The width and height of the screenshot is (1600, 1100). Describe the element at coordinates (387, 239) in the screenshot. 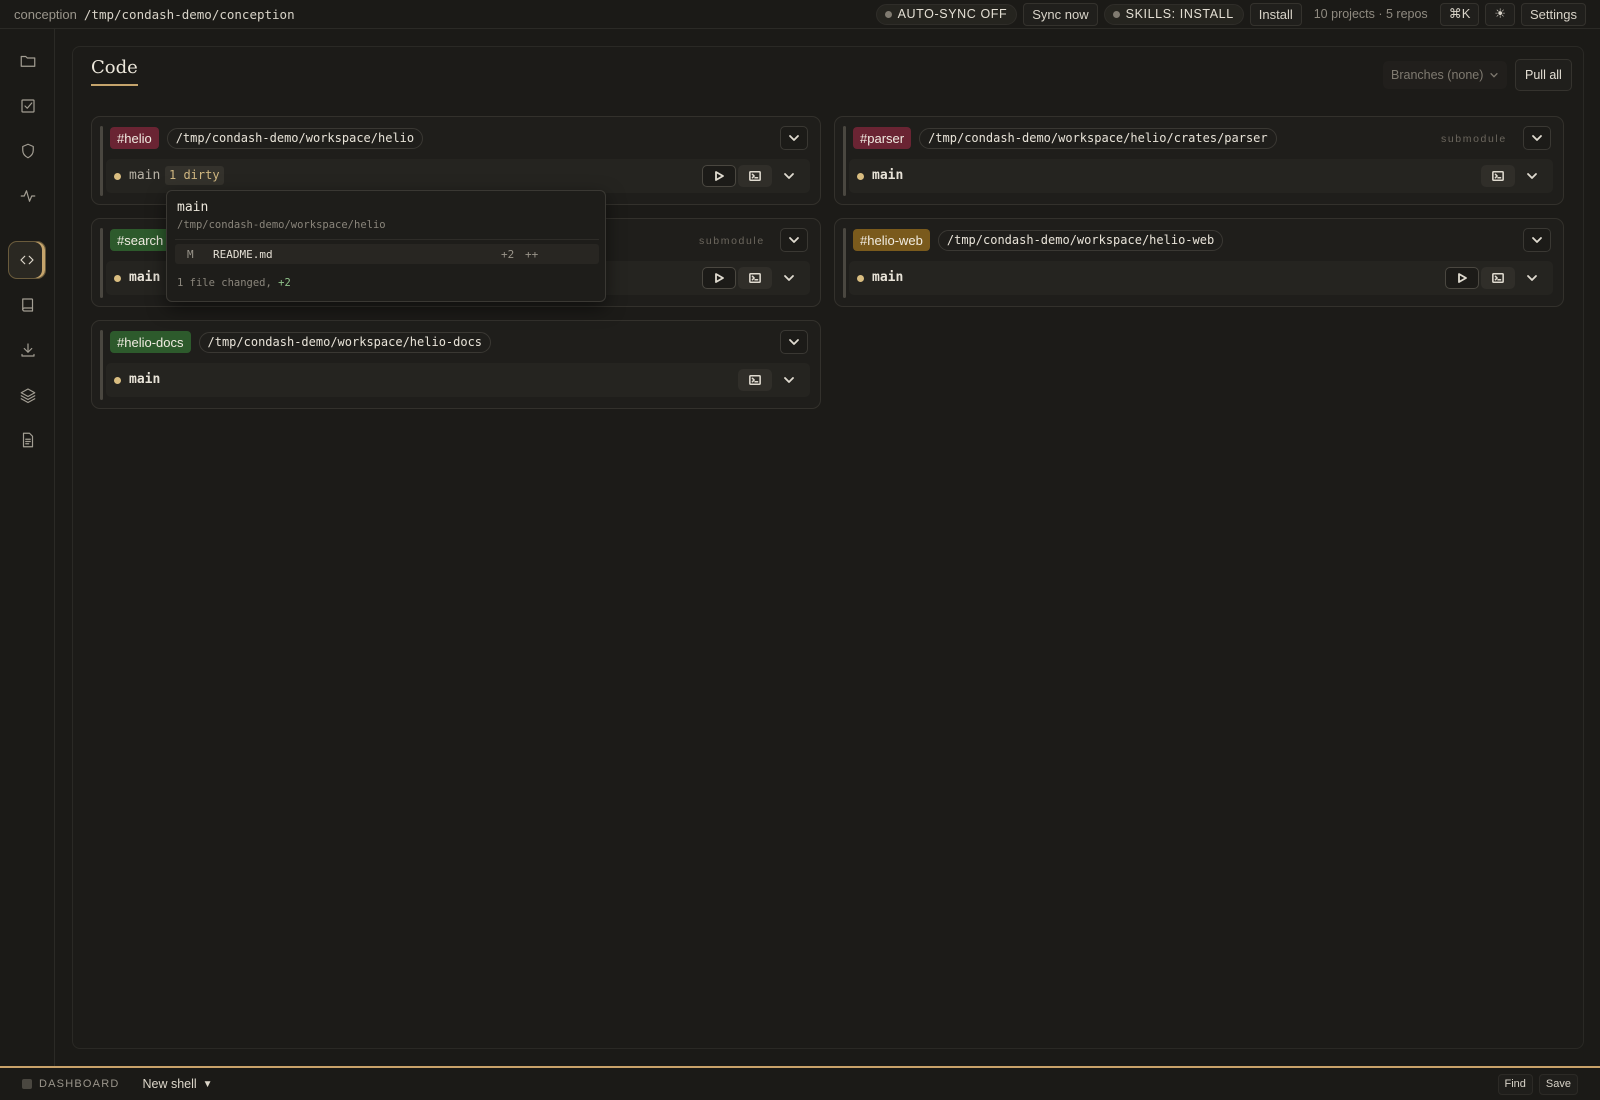

I see `popover-divider` at that location.